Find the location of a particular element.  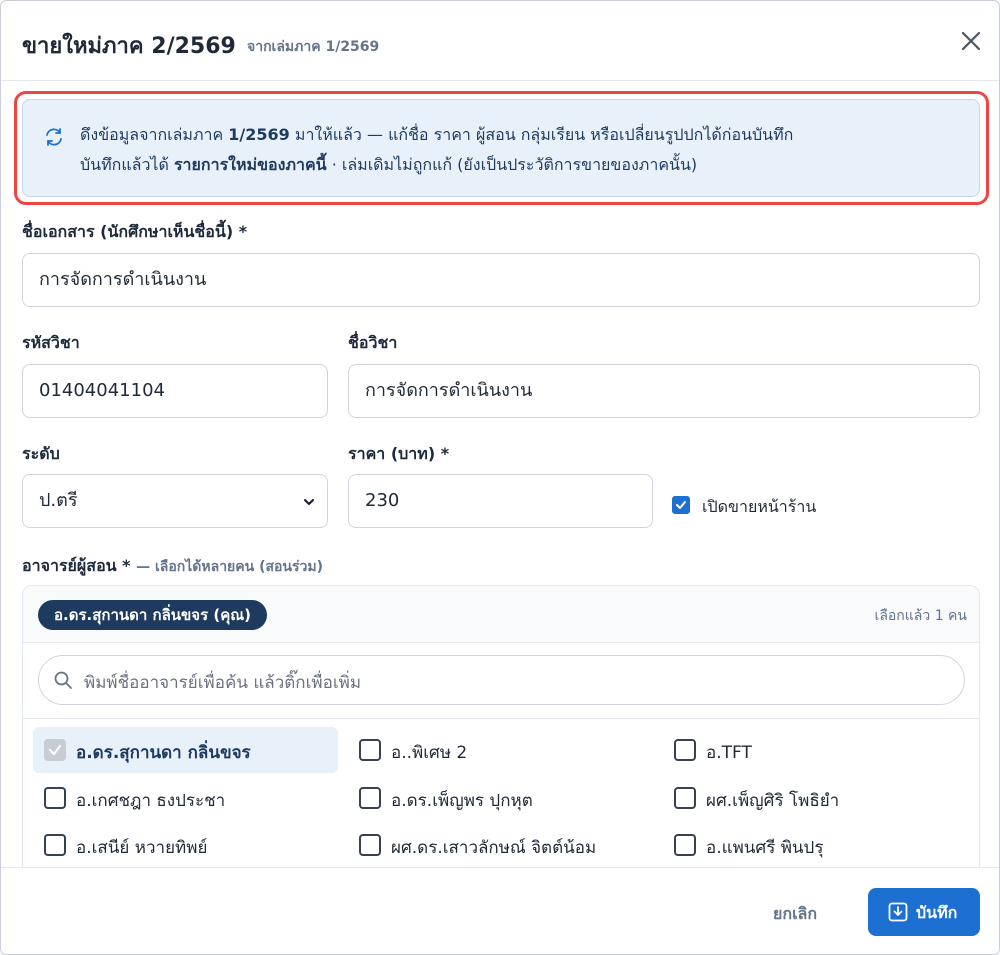

search-icon is located at coordinates (63, 680).